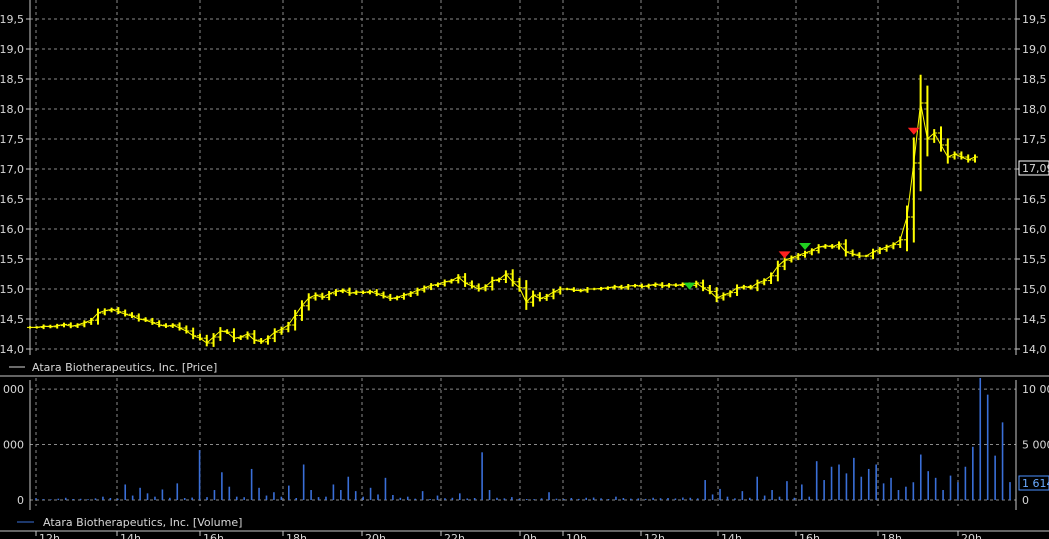  I want to click on price-tick-label-right: 16,5, so click(1034, 199).